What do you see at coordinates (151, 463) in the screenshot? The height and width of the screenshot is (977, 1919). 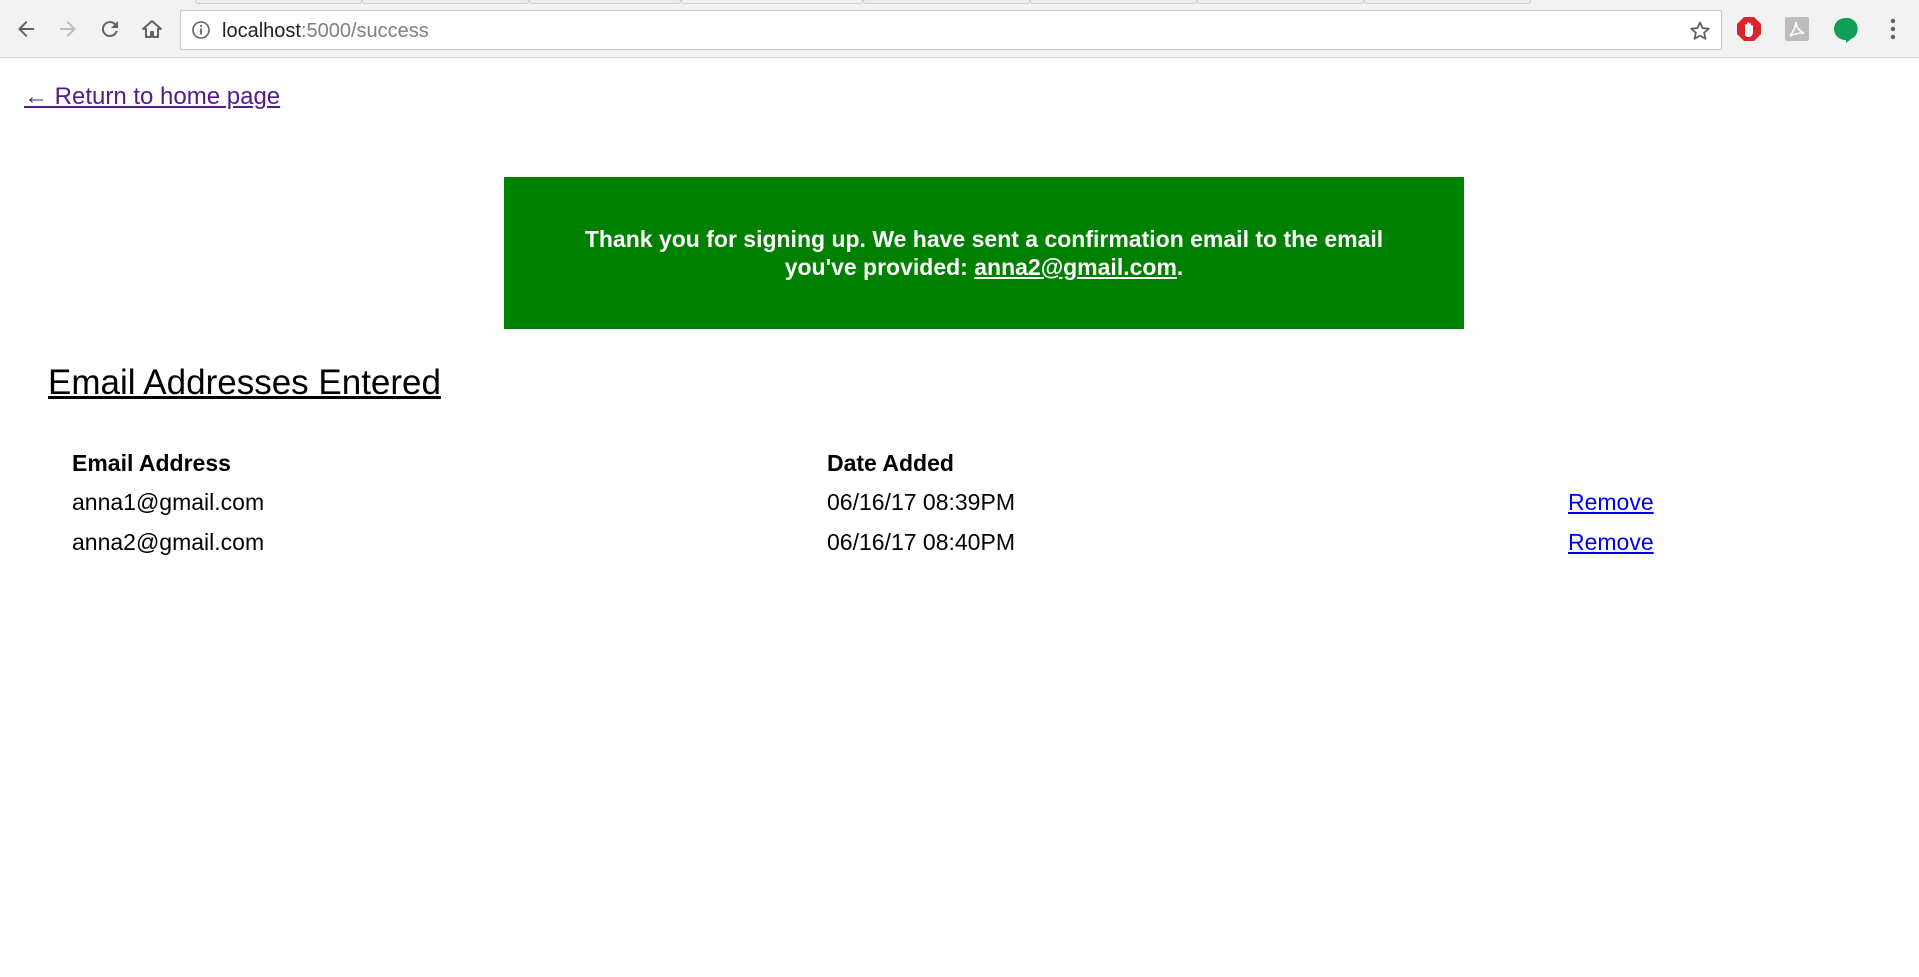 I see `column-header-email: Email Address` at bounding box center [151, 463].